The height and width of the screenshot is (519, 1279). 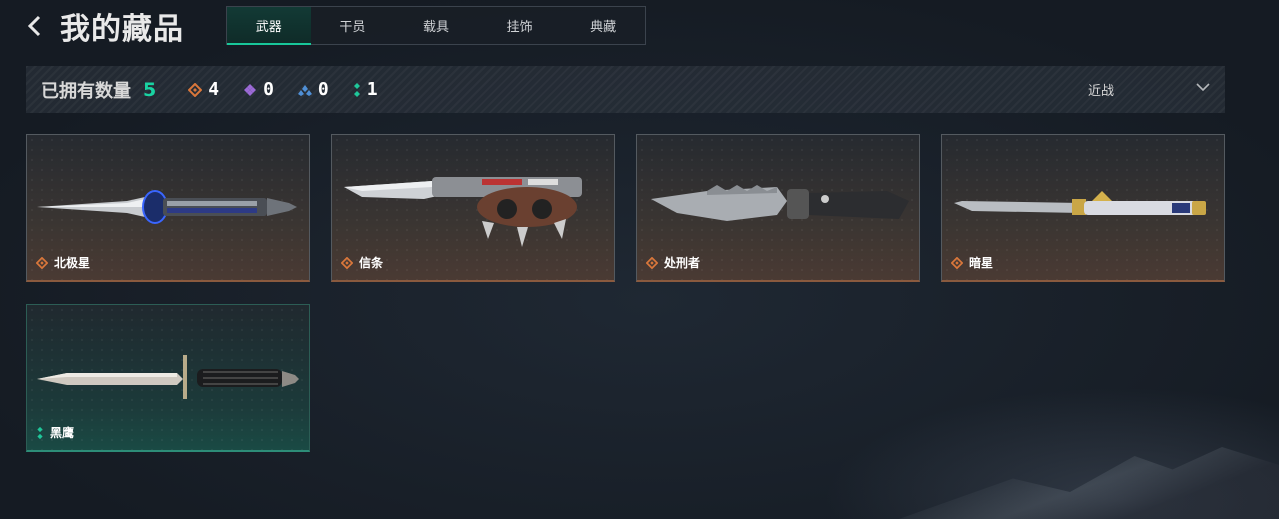 I want to click on category-filter-dropdown: 近战, so click(x=1150, y=89).